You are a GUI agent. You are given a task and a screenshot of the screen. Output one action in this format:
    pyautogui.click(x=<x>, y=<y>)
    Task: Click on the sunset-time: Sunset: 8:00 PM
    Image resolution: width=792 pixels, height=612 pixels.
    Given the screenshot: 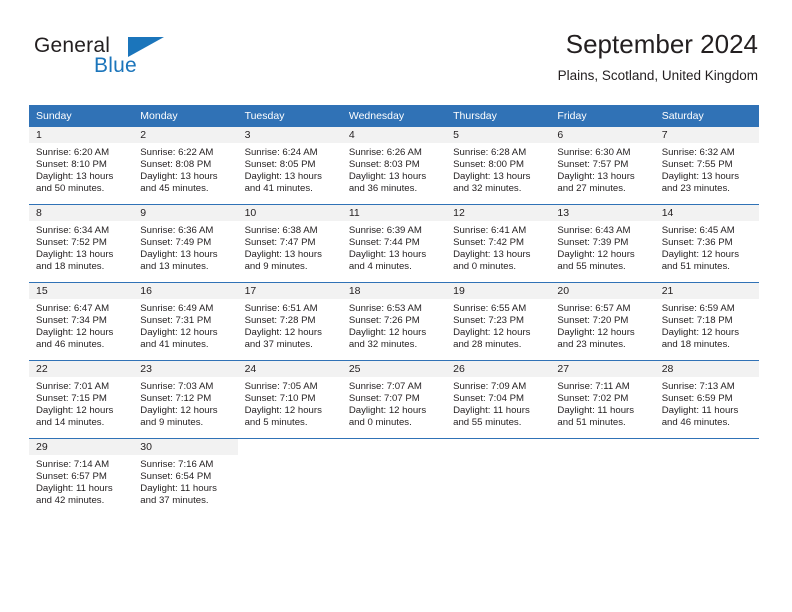 What is the action you would take?
    pyautogui.click(x=489, y=165)
    